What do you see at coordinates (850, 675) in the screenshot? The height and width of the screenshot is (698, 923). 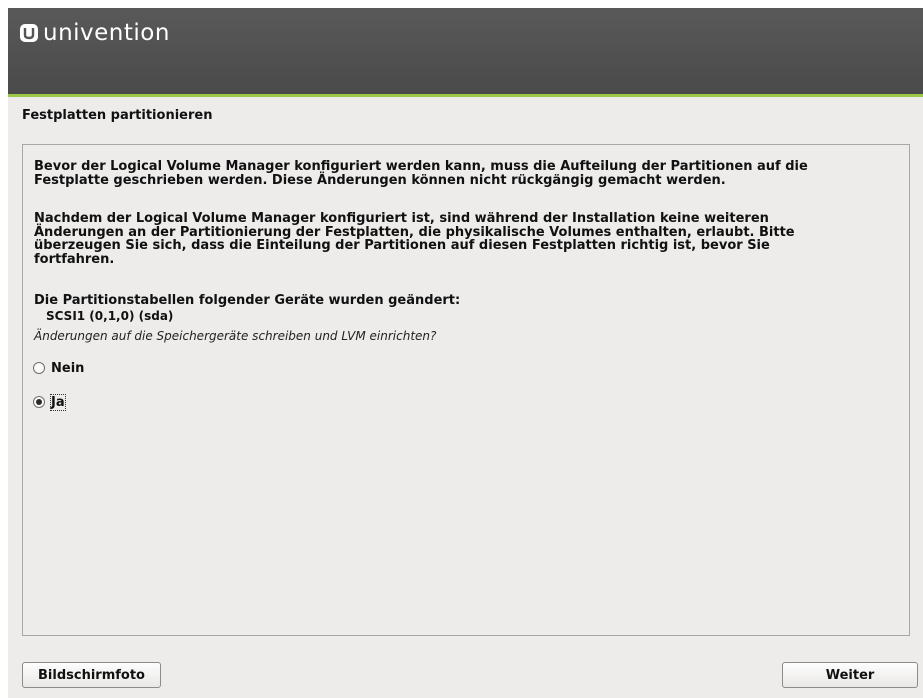 I see `continue-button: Weiter` at bounding box center [850, 675].